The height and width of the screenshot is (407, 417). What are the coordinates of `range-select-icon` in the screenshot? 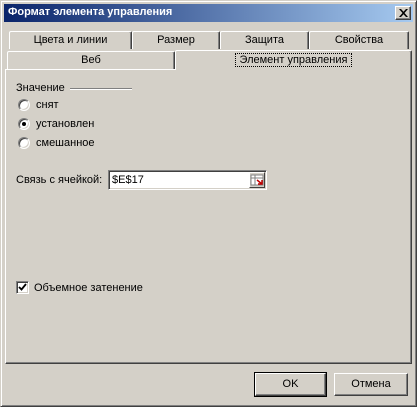 It's located at (257, 180).